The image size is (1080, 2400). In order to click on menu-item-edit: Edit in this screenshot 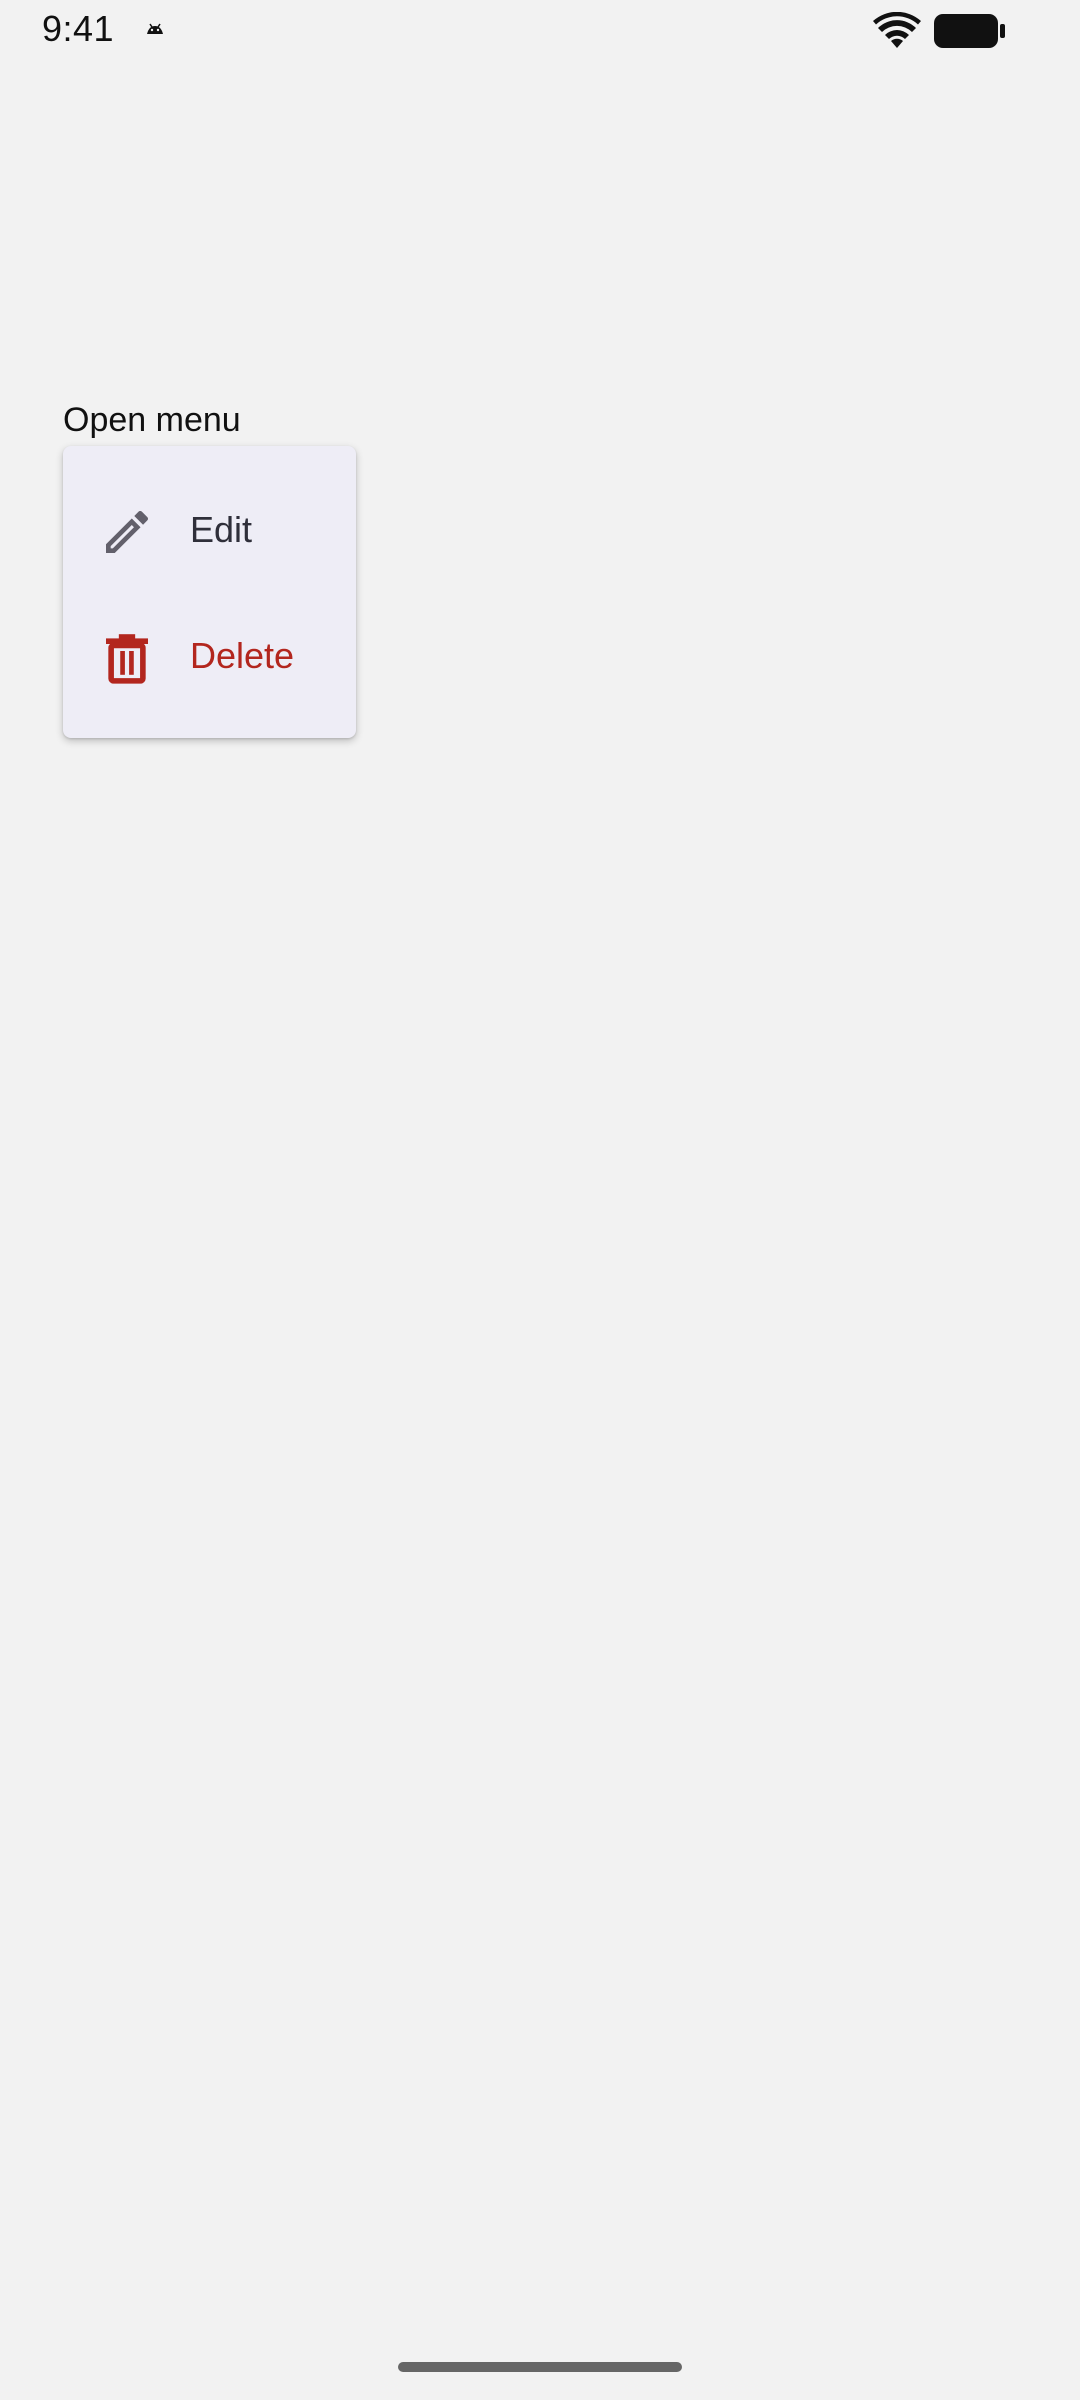, I will do `click(209, 529)`.